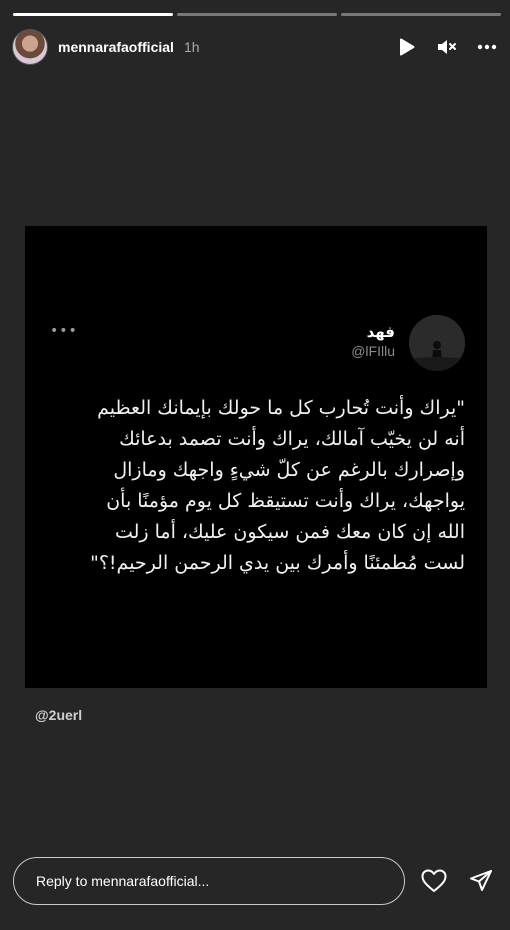 The width and height of the screenshot is (510, 930). I want to click on mute-icon, so click(447, 47).